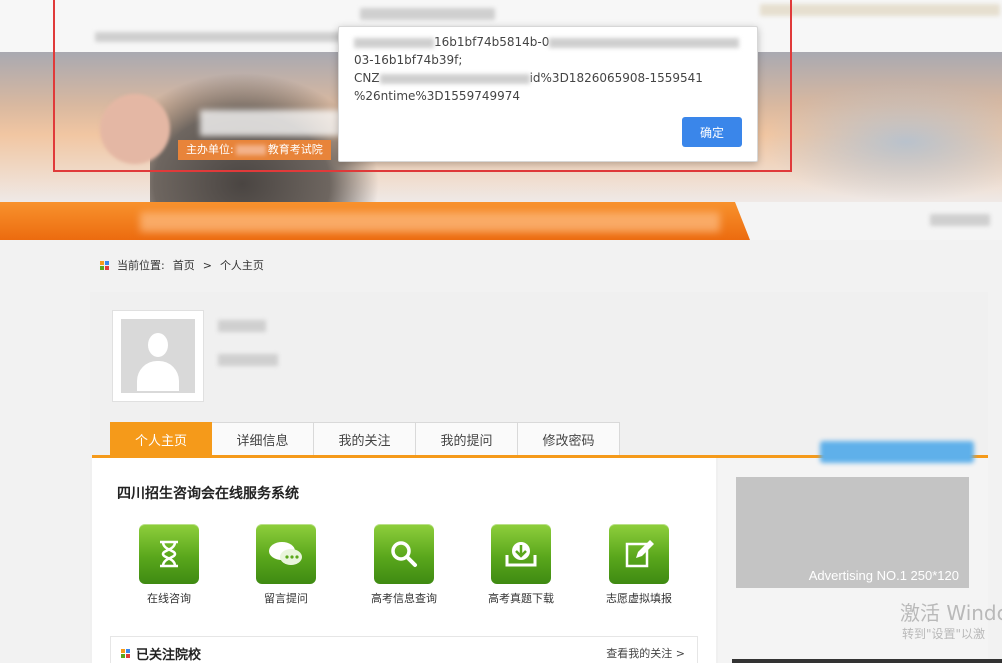 This screenshot has height=663, width=1002. I want to click on view-following-link: 查看我的关注 >, so click(645, 653).